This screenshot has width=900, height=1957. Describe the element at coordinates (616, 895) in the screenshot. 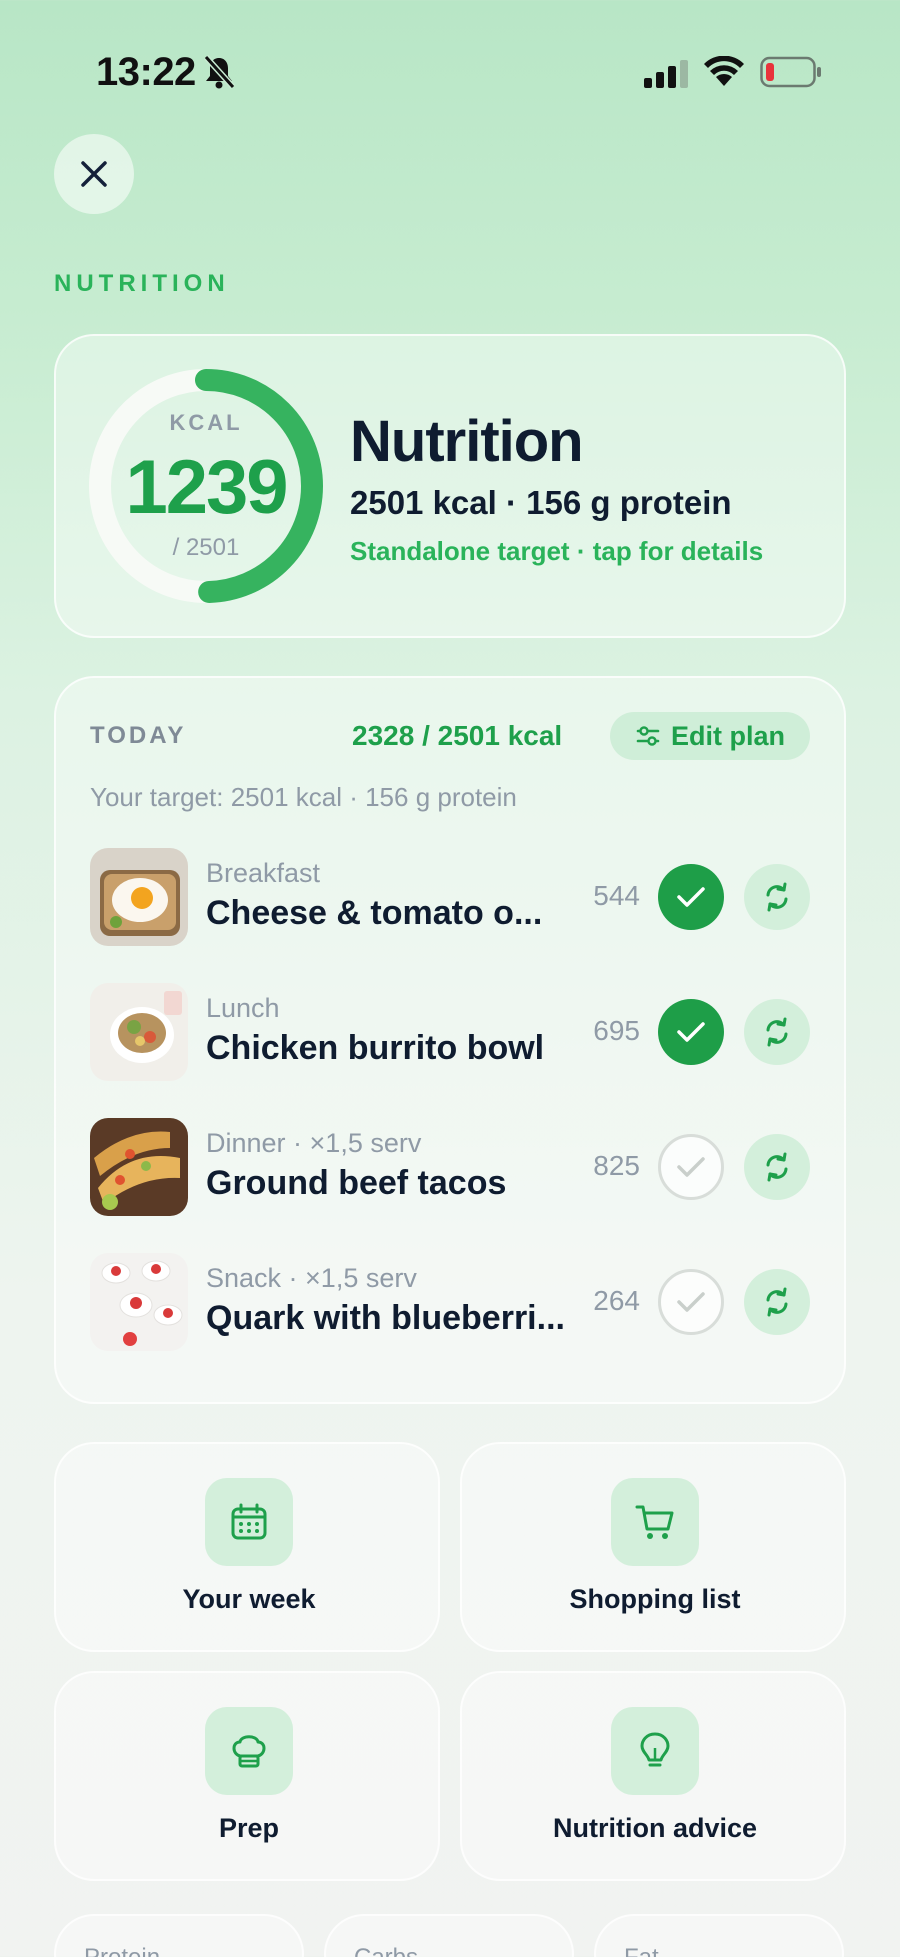

I see `meal-kcal: 544` at that location.